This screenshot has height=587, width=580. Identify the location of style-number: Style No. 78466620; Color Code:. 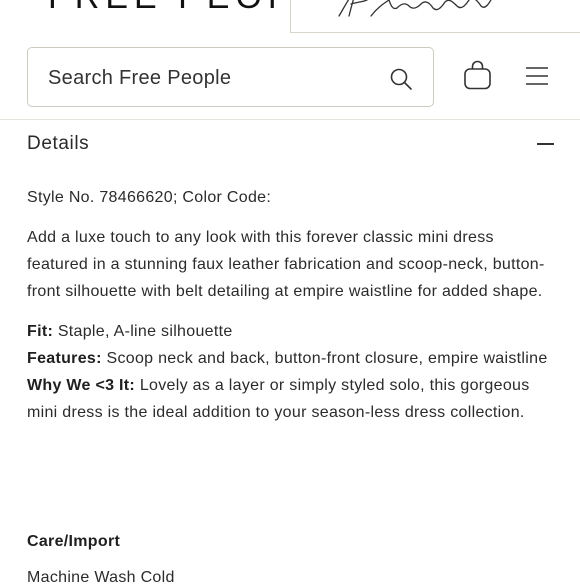
(149, 197).